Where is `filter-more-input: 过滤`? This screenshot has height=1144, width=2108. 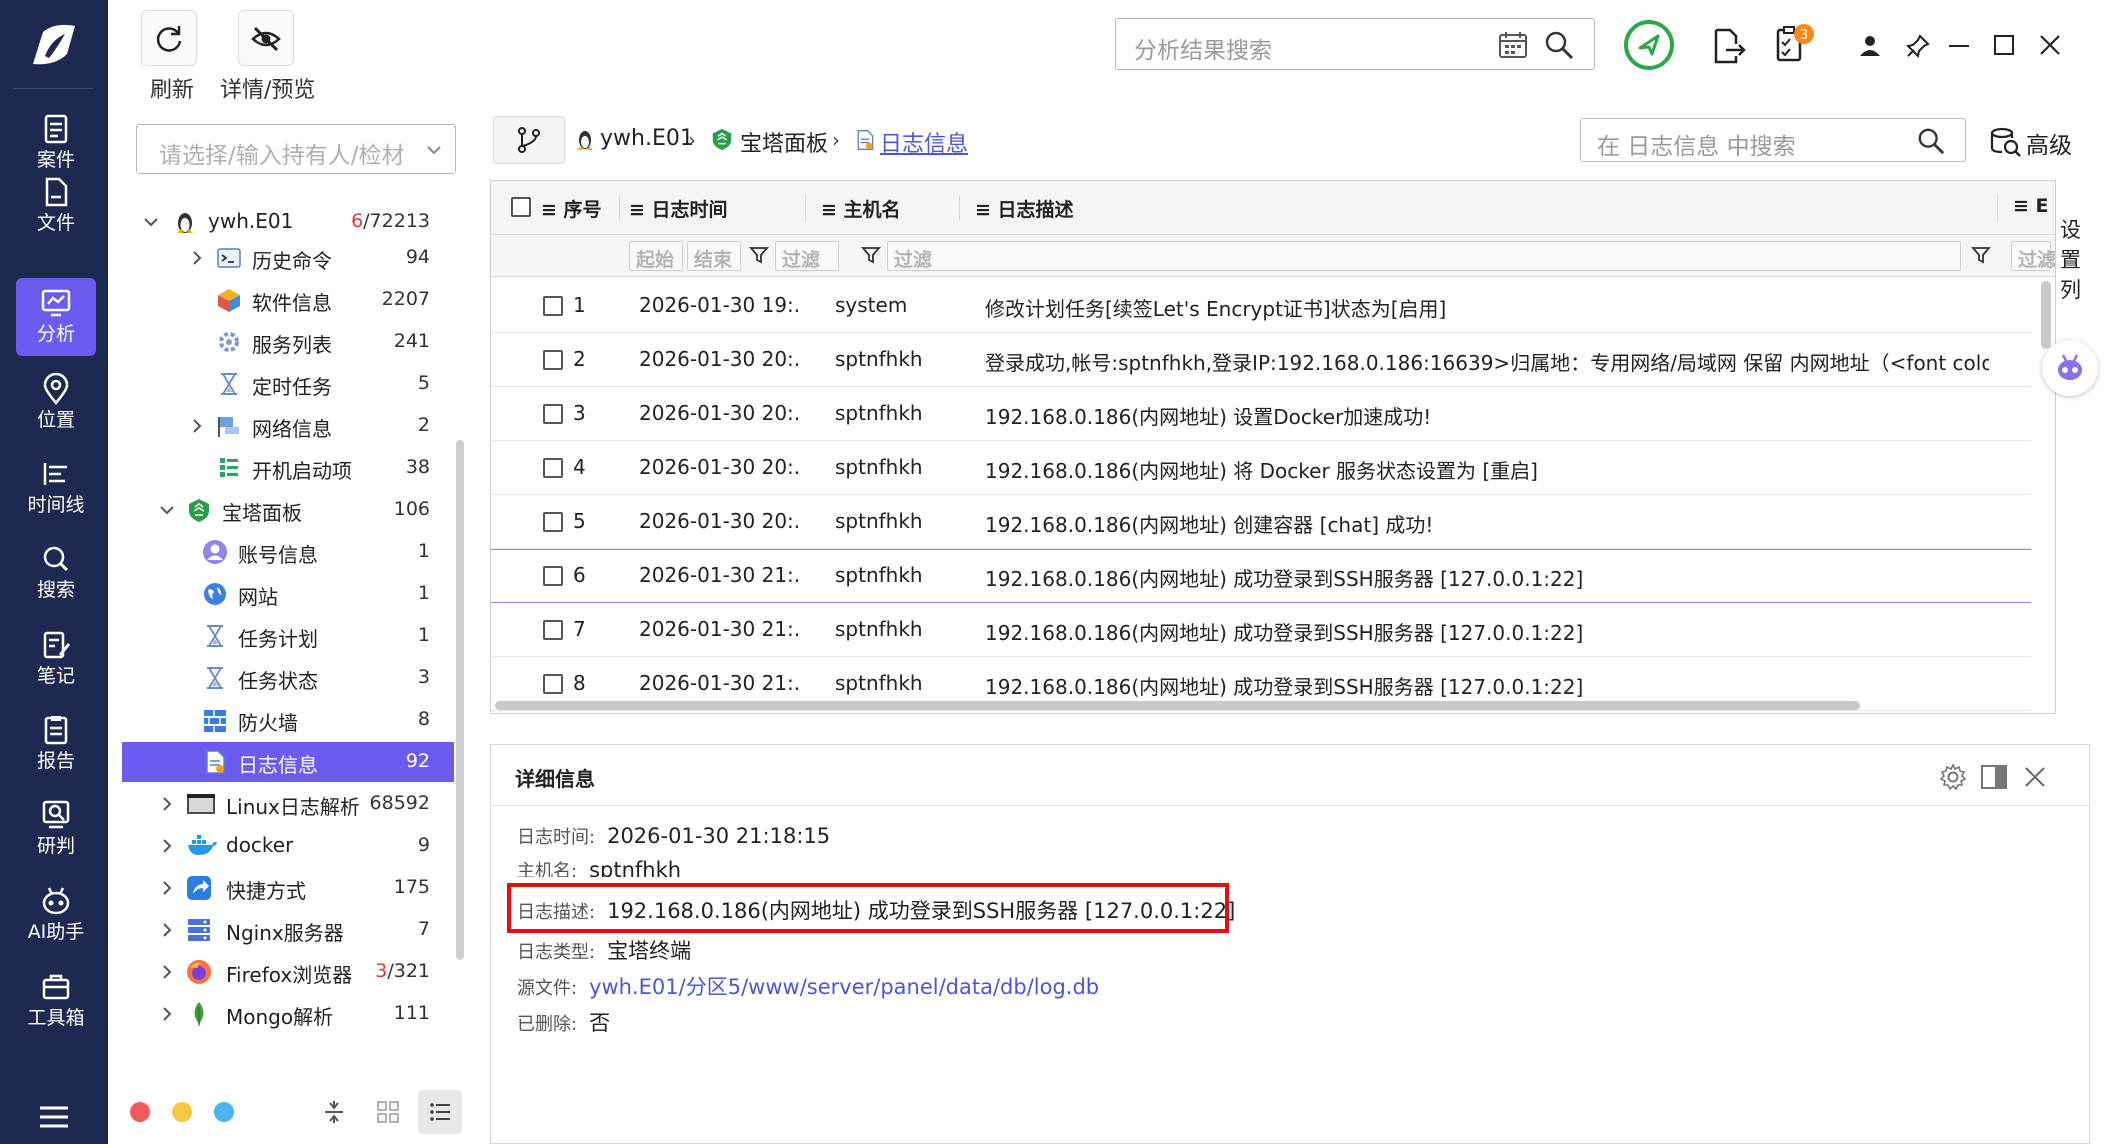
filter-more-input: 过滤 is located at coordinates (2033, 256).